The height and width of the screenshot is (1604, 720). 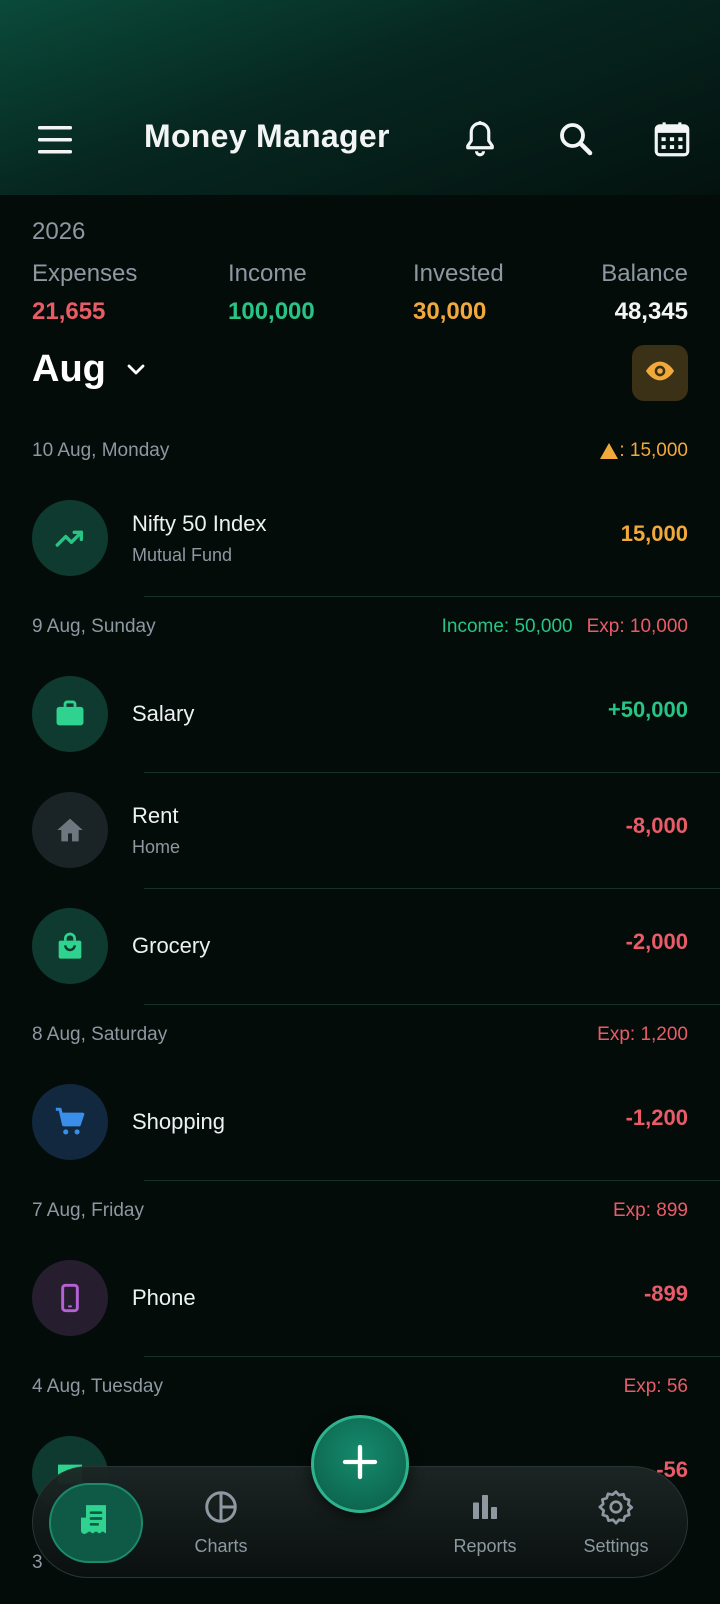 What do you see at coordinates (360, 714) in the screenshot?
I see `list-item: Salary +50,000` at bounding box center [360, 714].